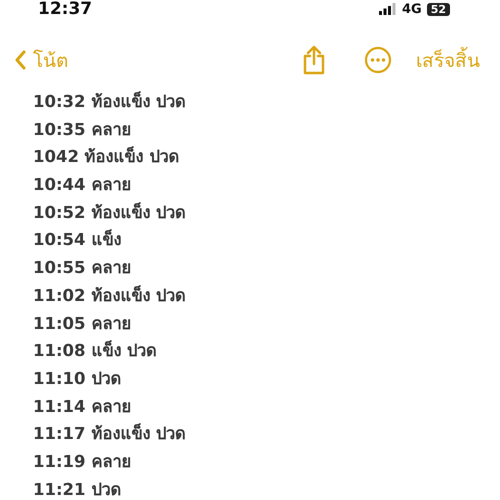 The height and width of the screenshot is (500, 500). Describe the element at coordinates (110, 295) in the screenshot. I see `note-line: 11:02 ท้องแข็ง ปวด` at that location.